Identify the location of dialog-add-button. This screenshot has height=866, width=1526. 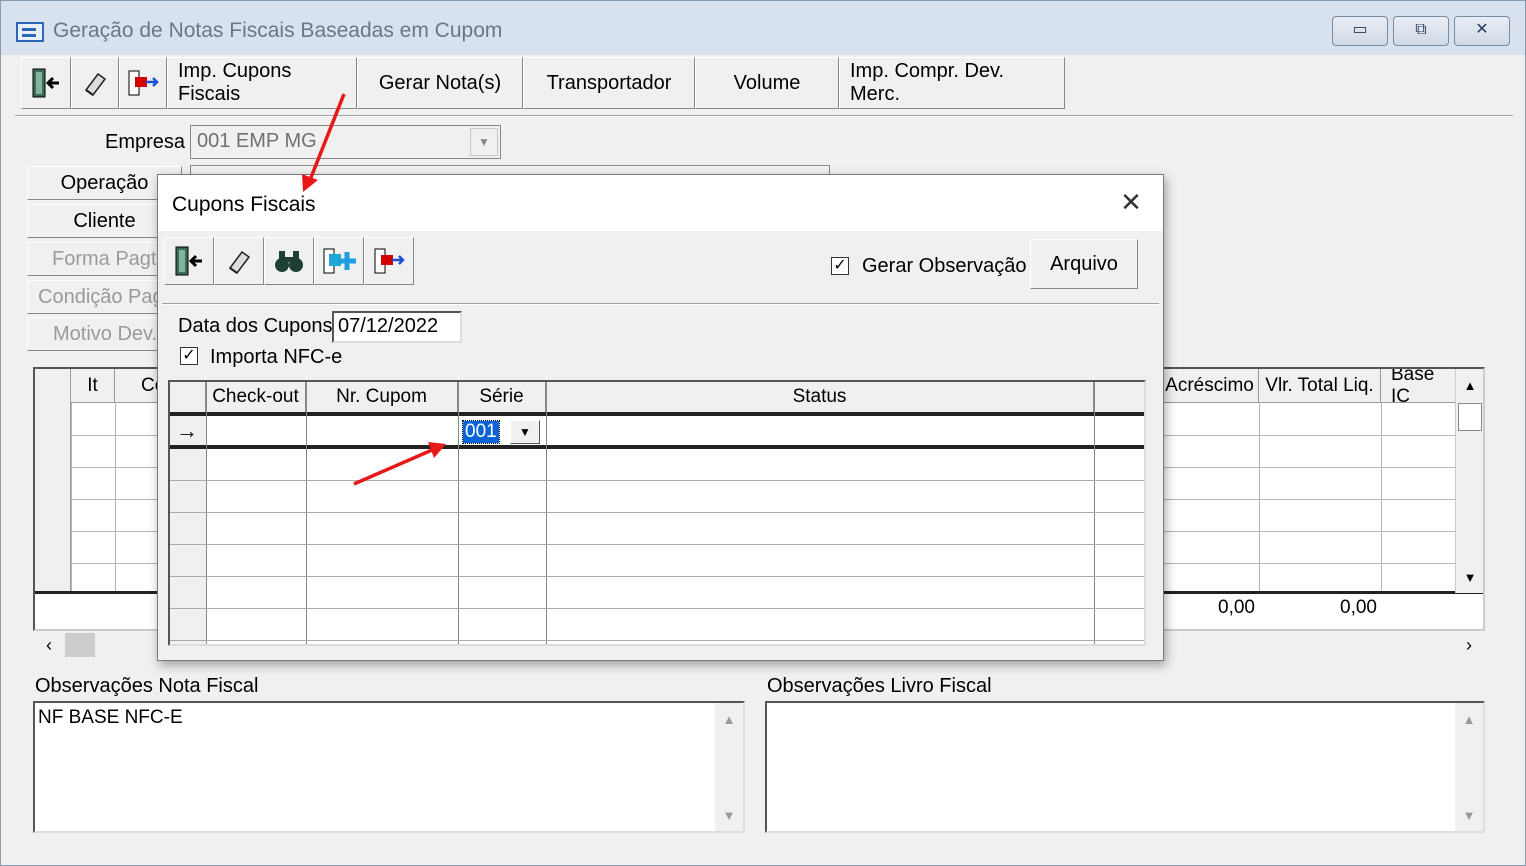
(339, 261).